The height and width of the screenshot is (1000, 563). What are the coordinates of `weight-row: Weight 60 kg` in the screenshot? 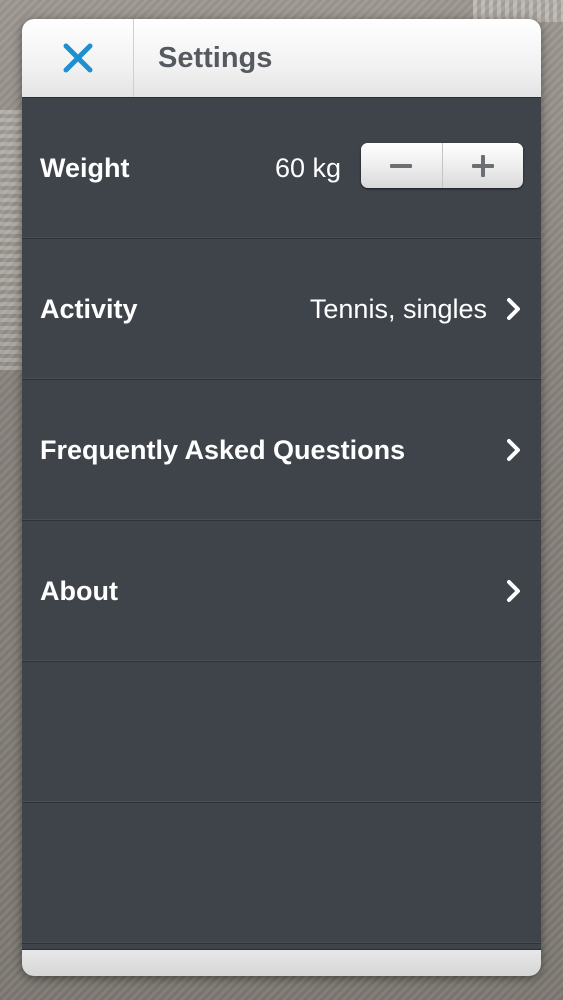 It's located at (281, 168).